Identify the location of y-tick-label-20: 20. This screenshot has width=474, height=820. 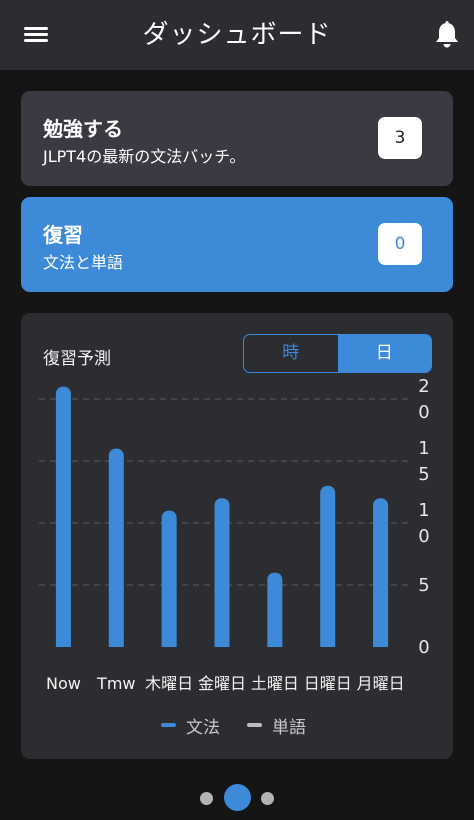
(423, 399).